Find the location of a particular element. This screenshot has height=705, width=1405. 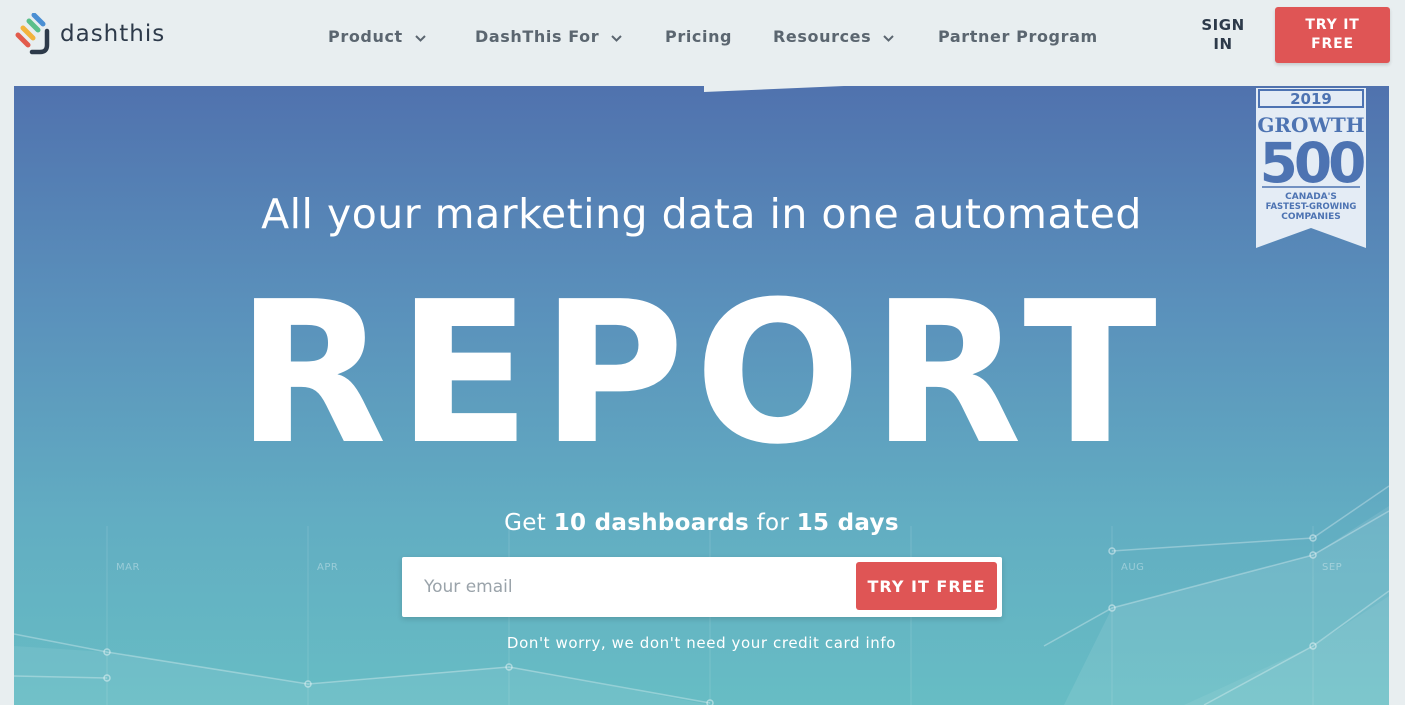

badge-line1: CANADA'S is located at coordinates (1311, 197).